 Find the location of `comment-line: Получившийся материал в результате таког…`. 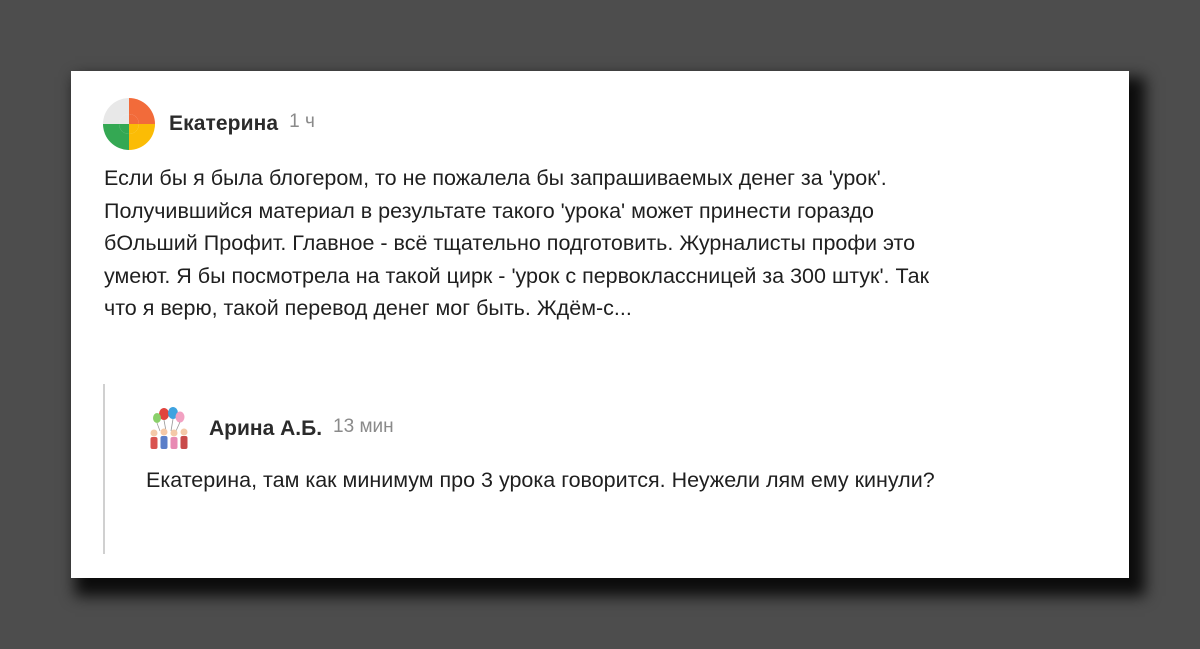

comment-line: Получившийся материал в результате таког… is located at coordinates (489, 210).